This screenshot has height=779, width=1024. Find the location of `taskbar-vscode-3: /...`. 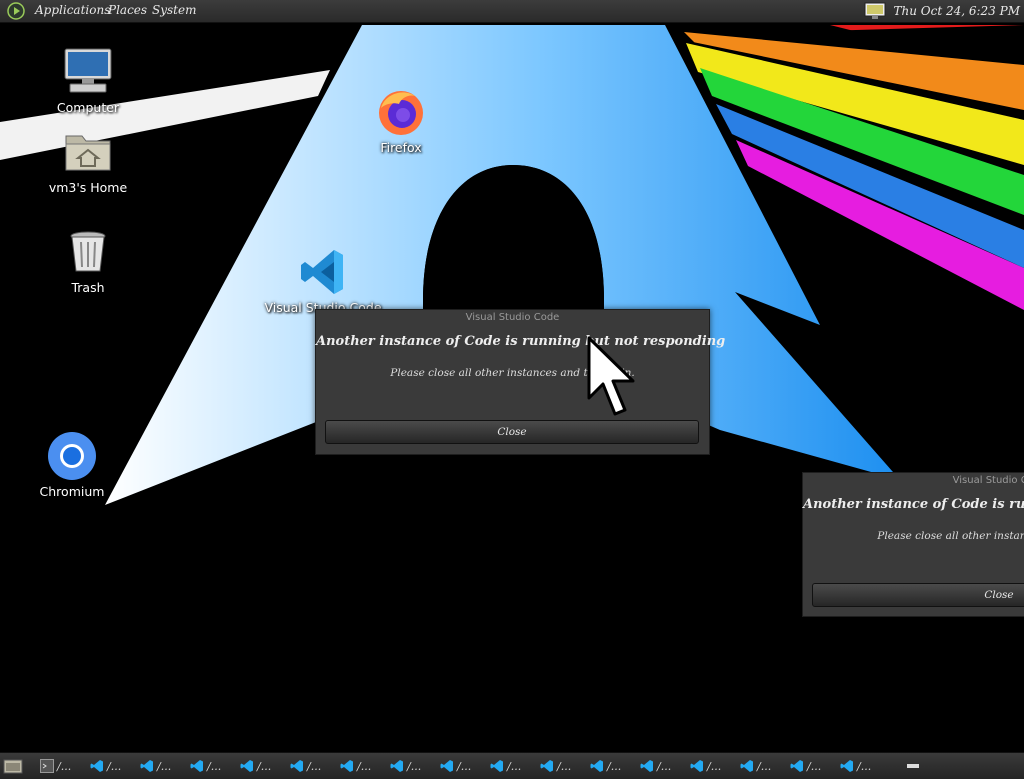

taskbar-vscode-3: /... is located at coordinates (205, 766).